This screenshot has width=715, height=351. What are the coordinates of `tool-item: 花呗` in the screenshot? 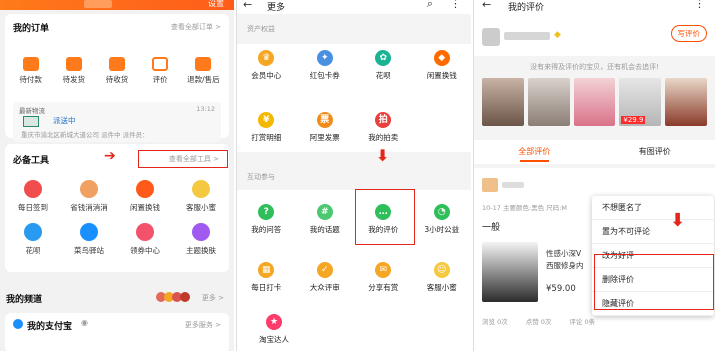 It's located at (33, 239).